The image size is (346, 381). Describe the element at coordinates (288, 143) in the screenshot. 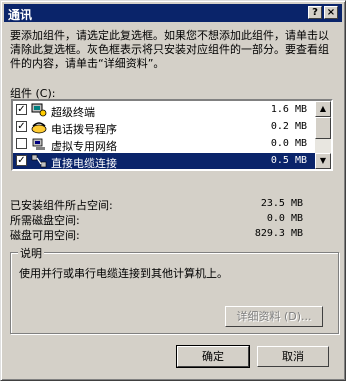

I see `component-size: 0.0 MB` at that location.